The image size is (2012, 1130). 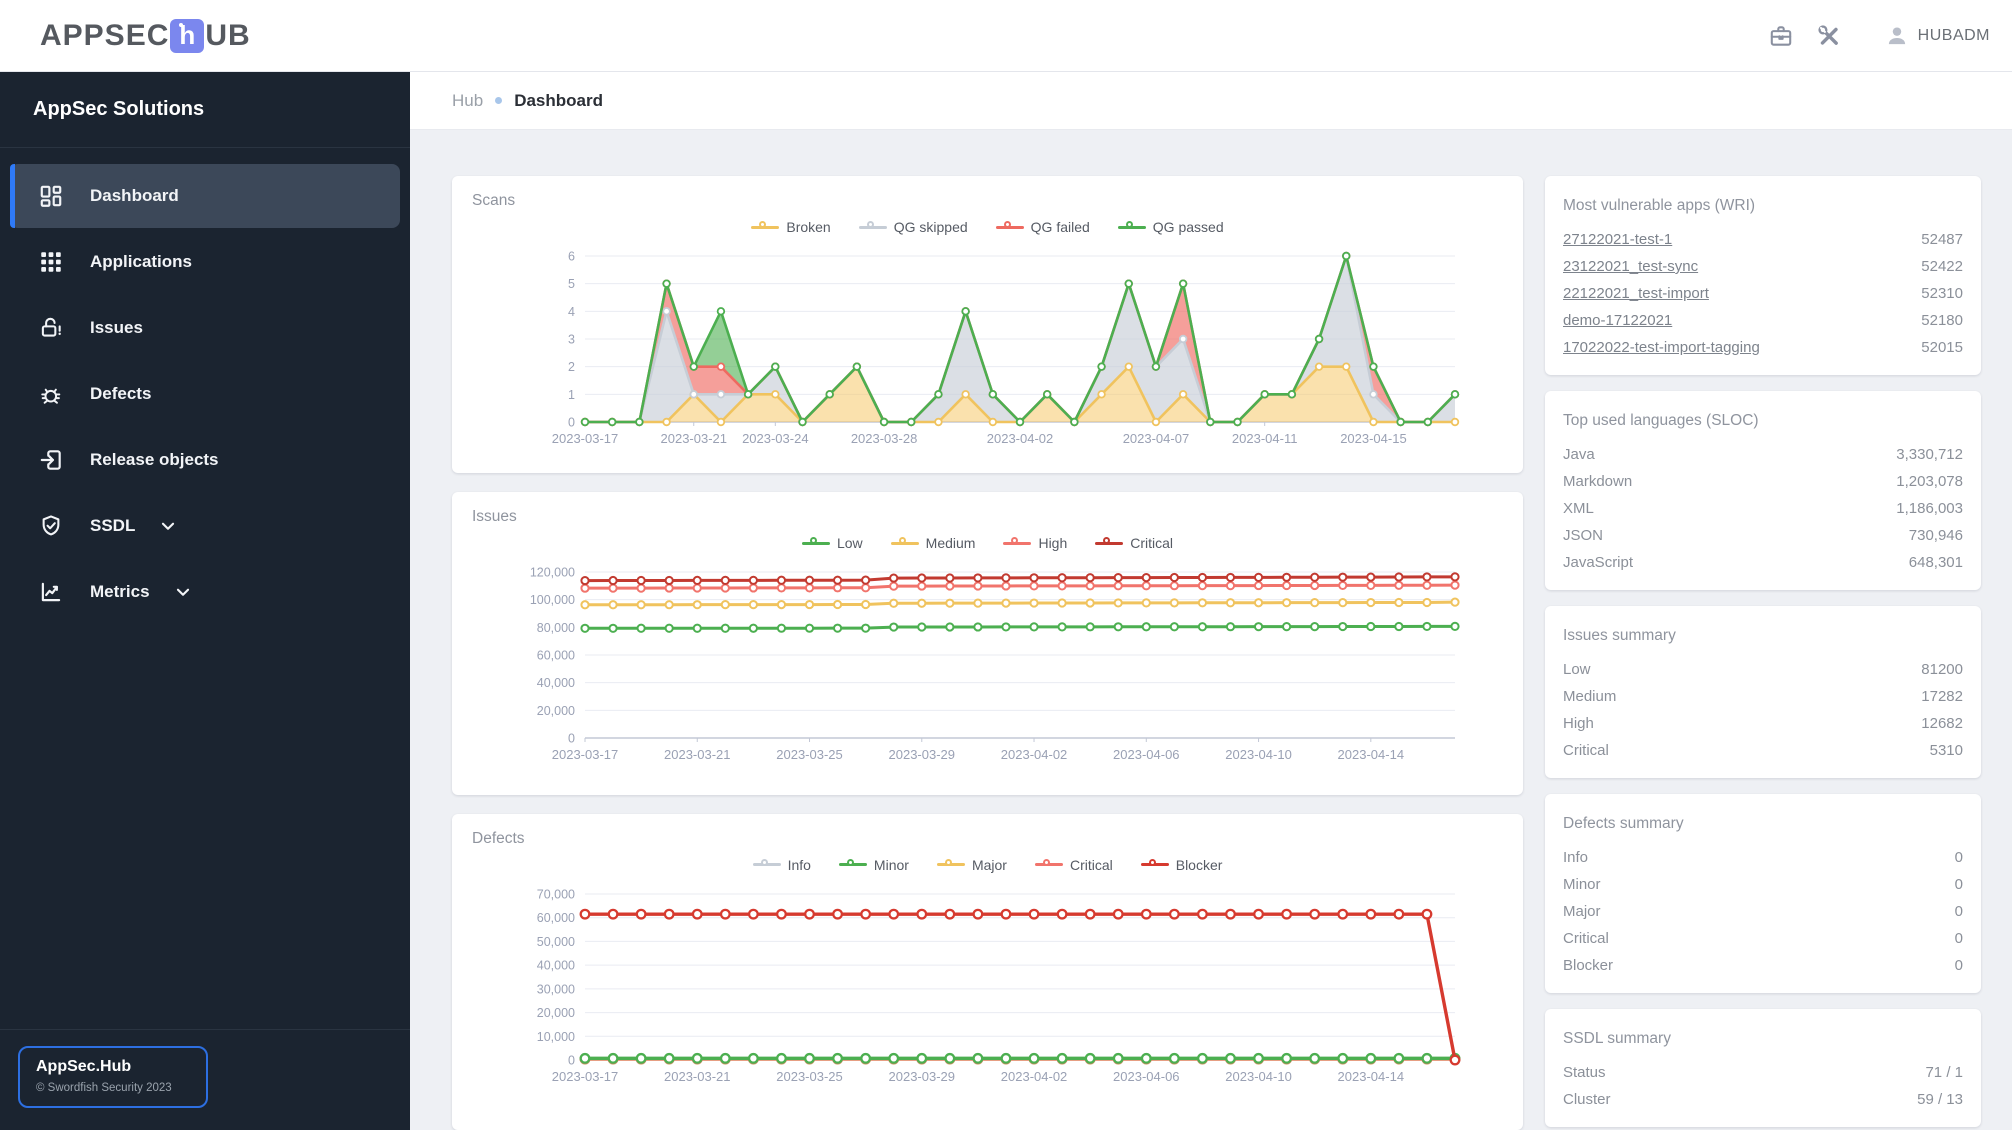 What do you see at coordinates (1258, 754) in the screenshot?
I see `svg-text: 2023-04-10` at bounding box center [1258, 754].